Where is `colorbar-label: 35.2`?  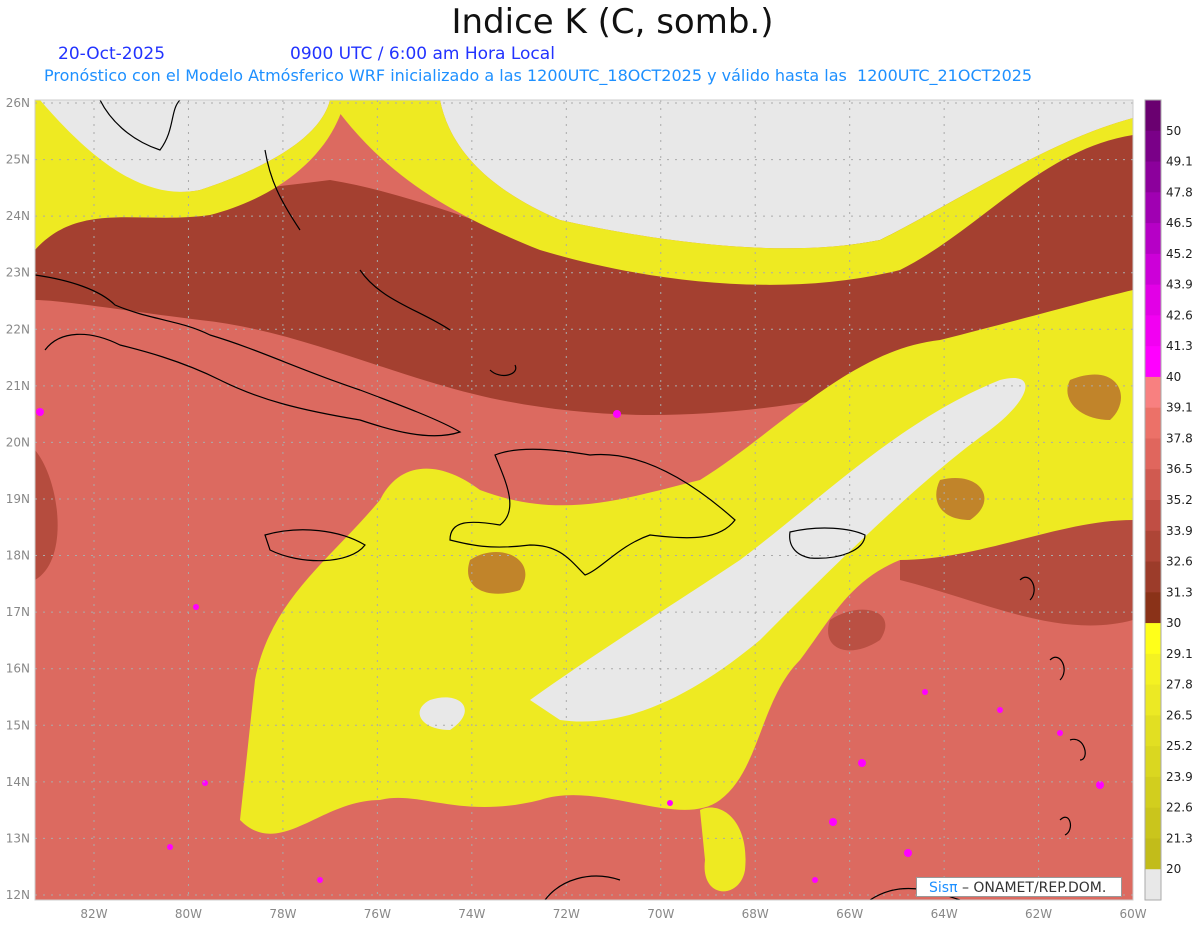
colorbar-label: 35.2 is located at coordinates (1179, 500).